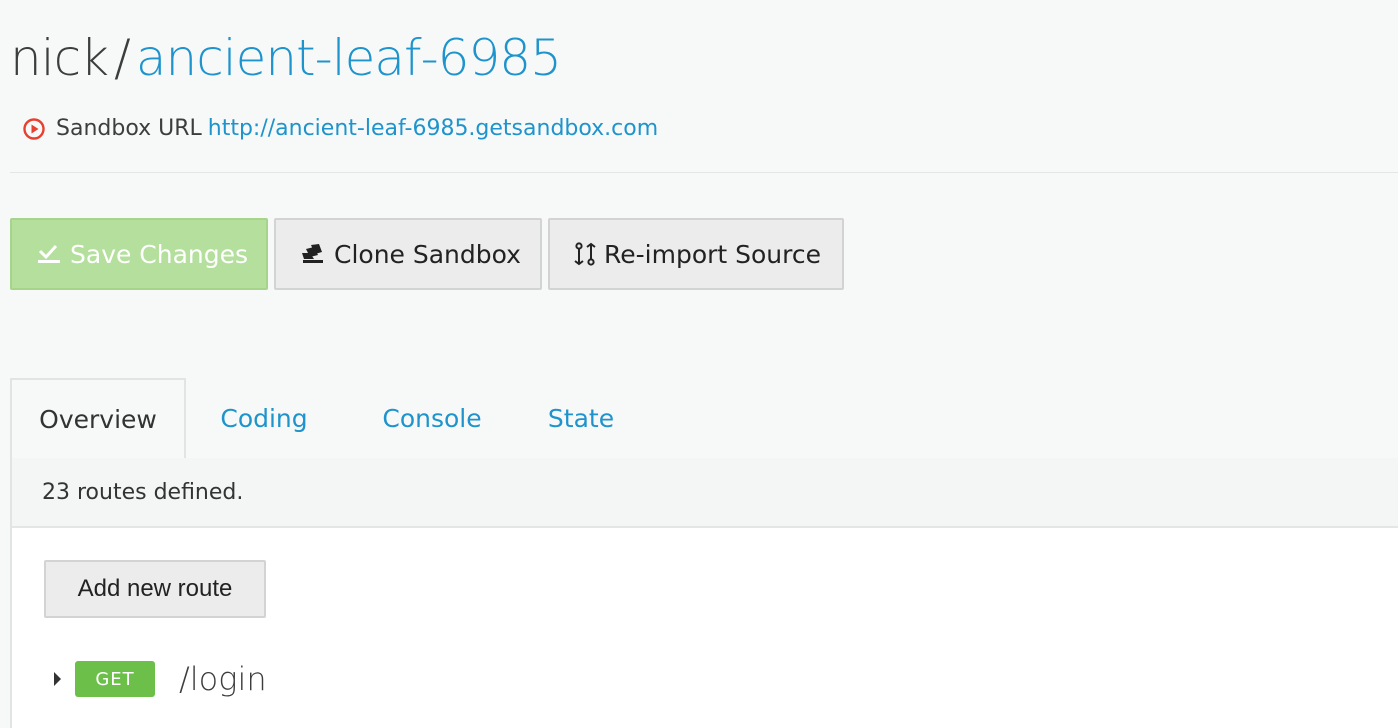 The height and width of the screenshot is (728, 1398). Describe the element at coordinates (433, 128) in the screenshot. I see `sandbox-url-link: http://ancient-leaf-6985.getsandbox.com` at that location.